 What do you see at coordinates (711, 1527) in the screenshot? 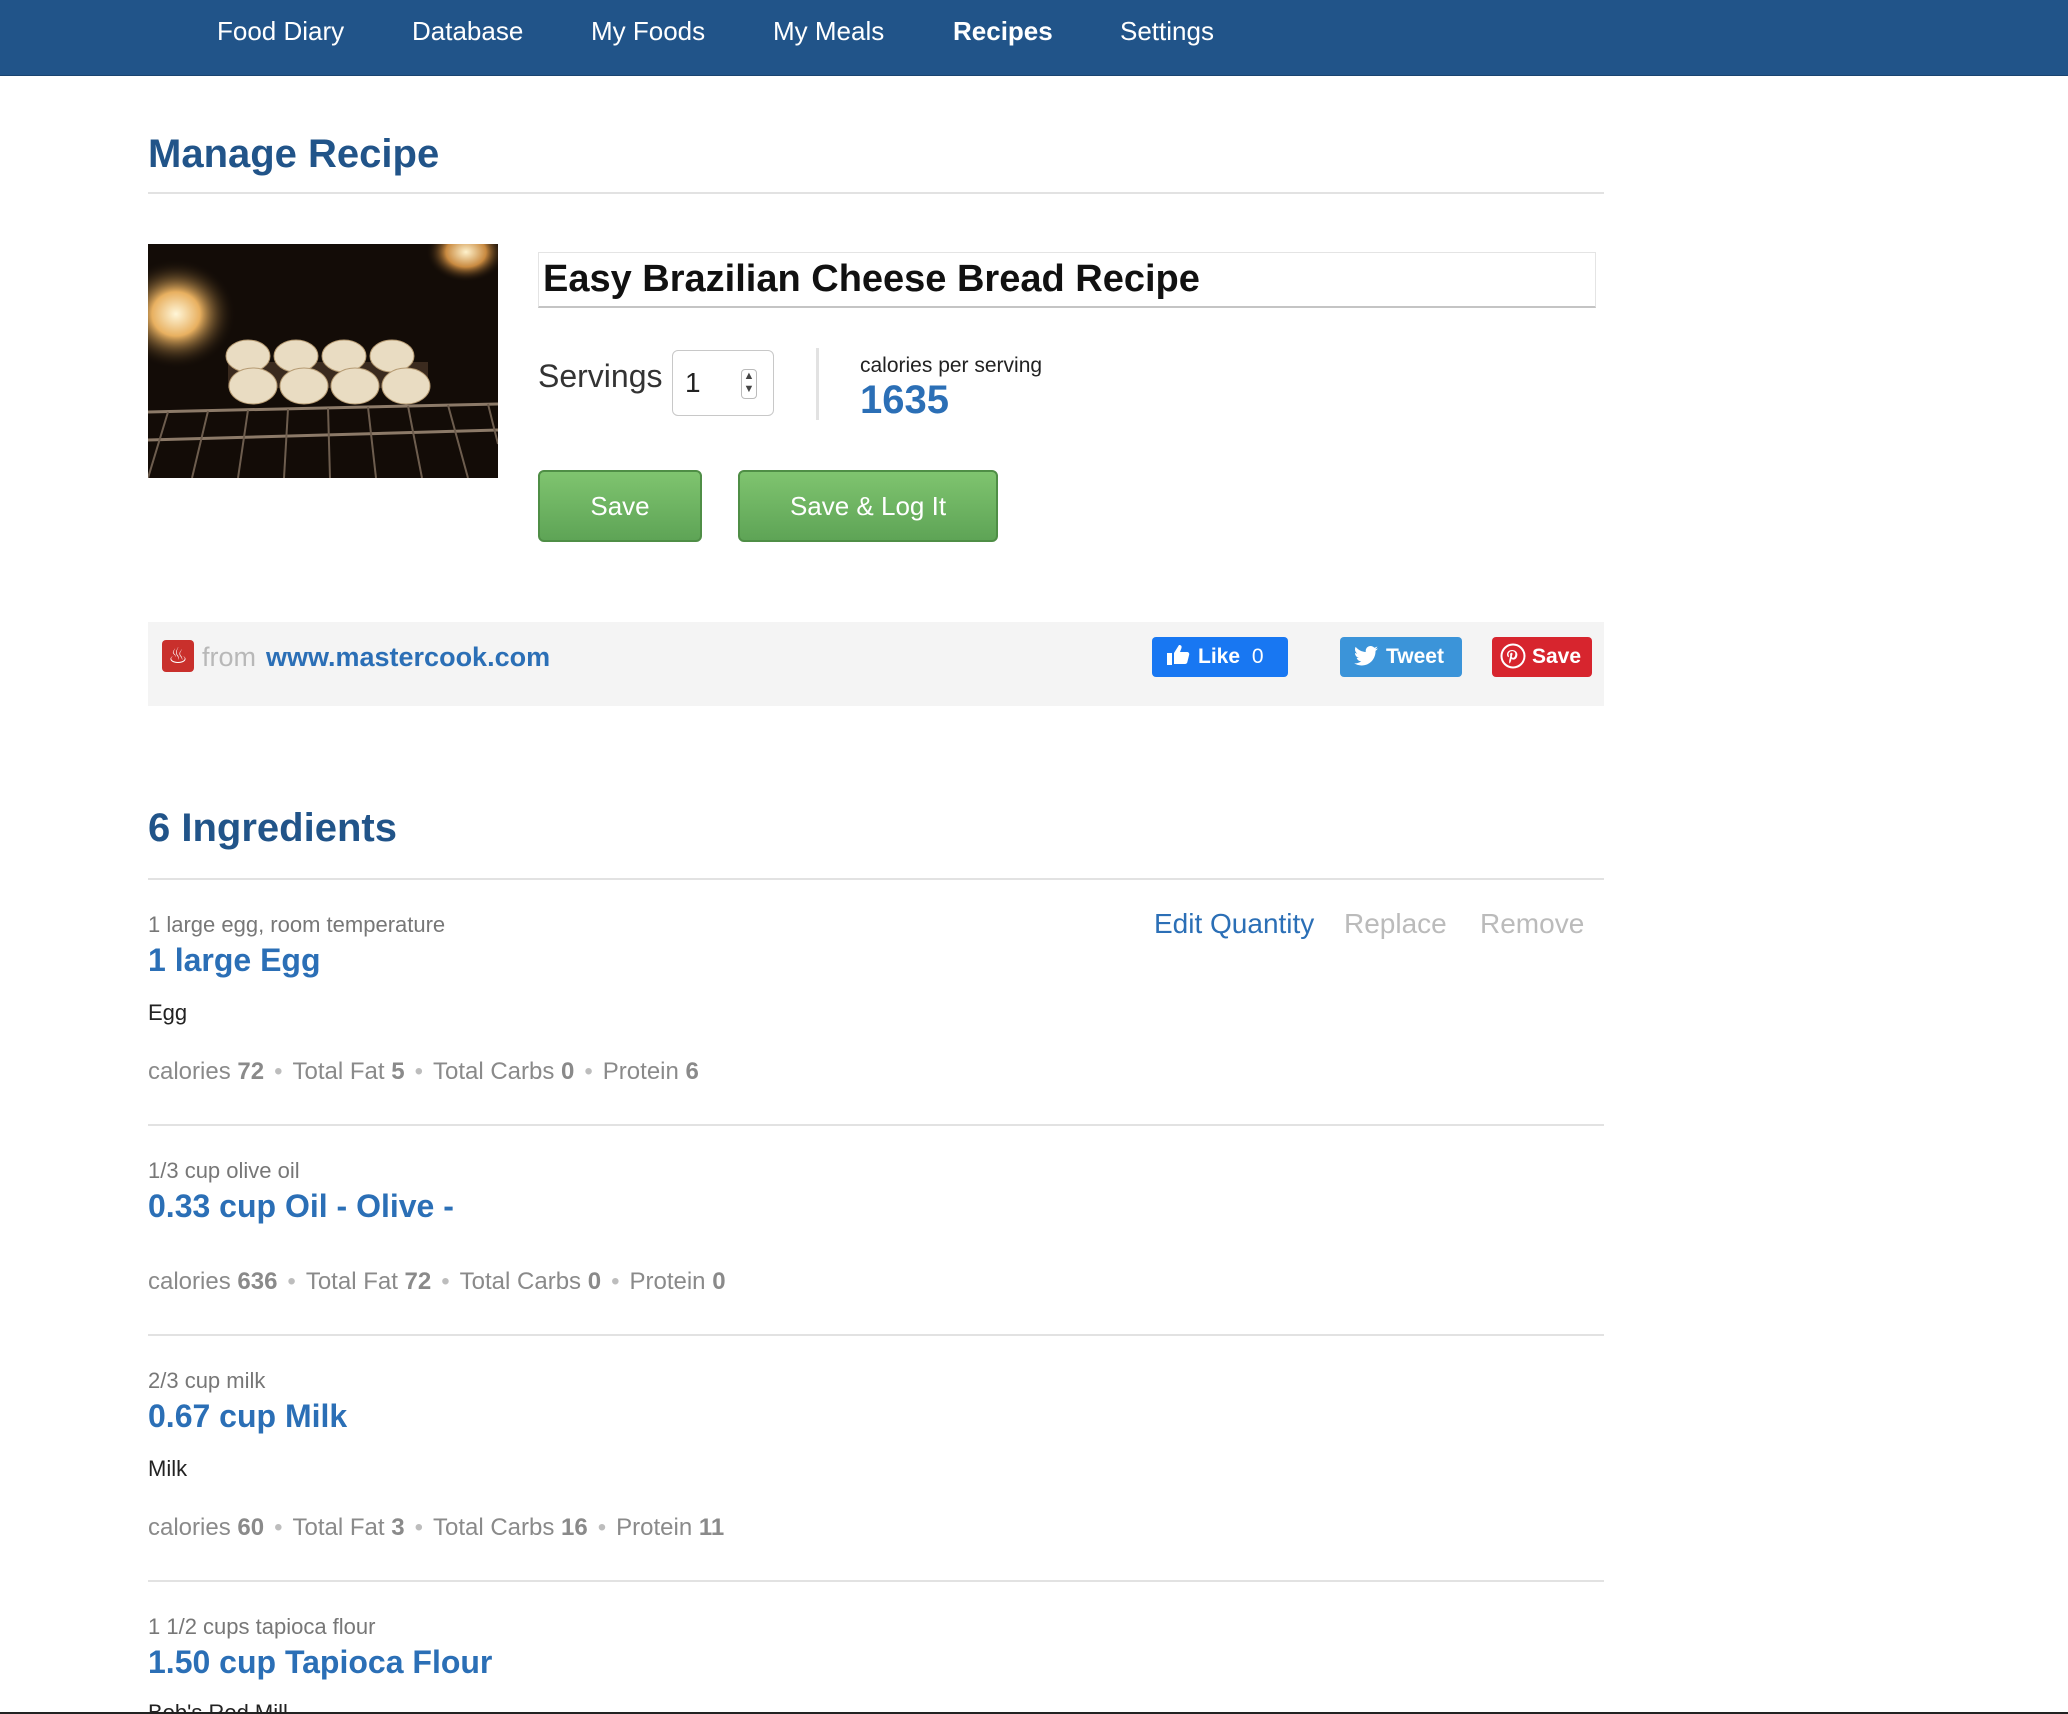
I see `protein-value: 11` at bounding box center [711, 1527].